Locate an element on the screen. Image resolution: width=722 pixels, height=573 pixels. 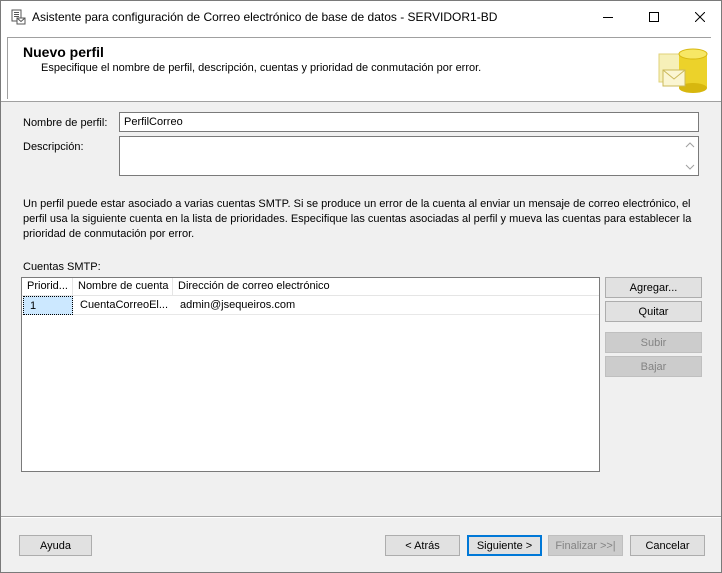
remove-account-button: Quitar is located at coordinates (653, 311).